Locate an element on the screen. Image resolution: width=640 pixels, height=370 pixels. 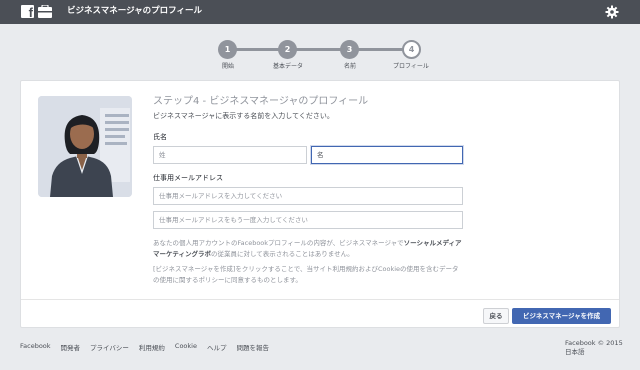
step-4-circle: 4 is located at coordinates (411, 49).